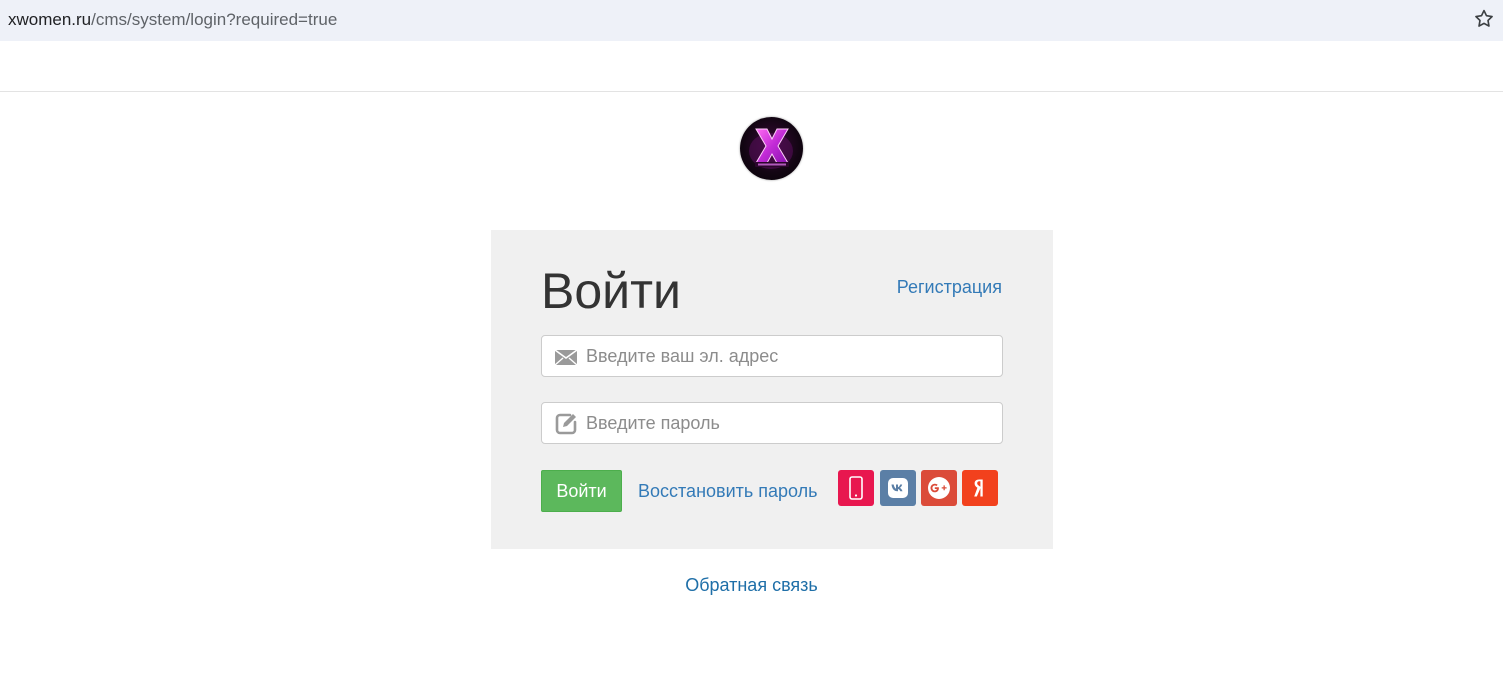 The image size is (1503, 686). I want to click on site-logo, so click(771, 148).